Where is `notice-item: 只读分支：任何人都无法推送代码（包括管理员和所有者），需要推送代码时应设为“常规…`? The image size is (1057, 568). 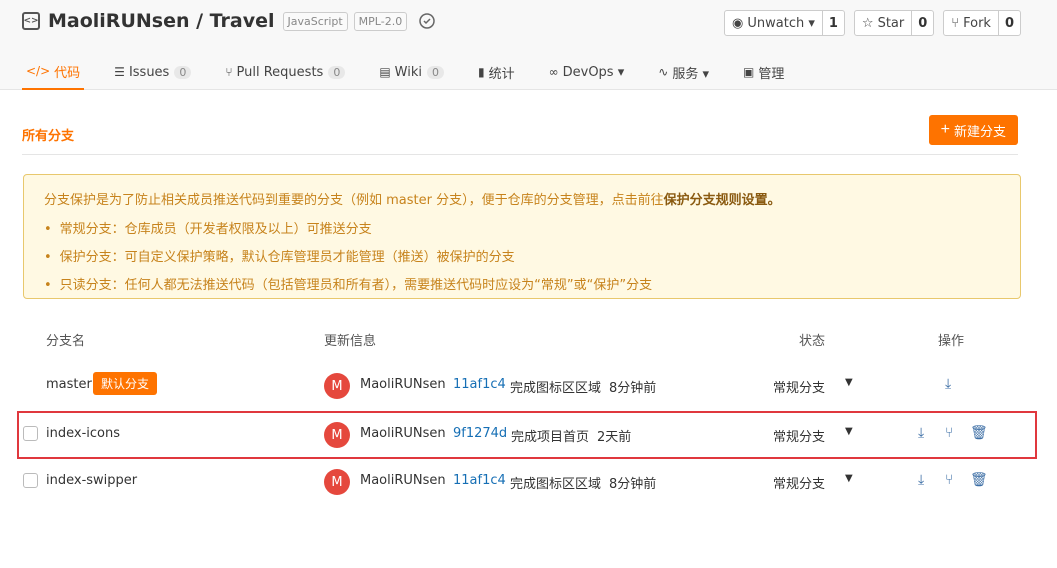
notice-item: 只读分支：任何人都无法推送代码（包括管理员和所有者），需要推送代码时应设为“常规… is located at coordinates (522, 283).